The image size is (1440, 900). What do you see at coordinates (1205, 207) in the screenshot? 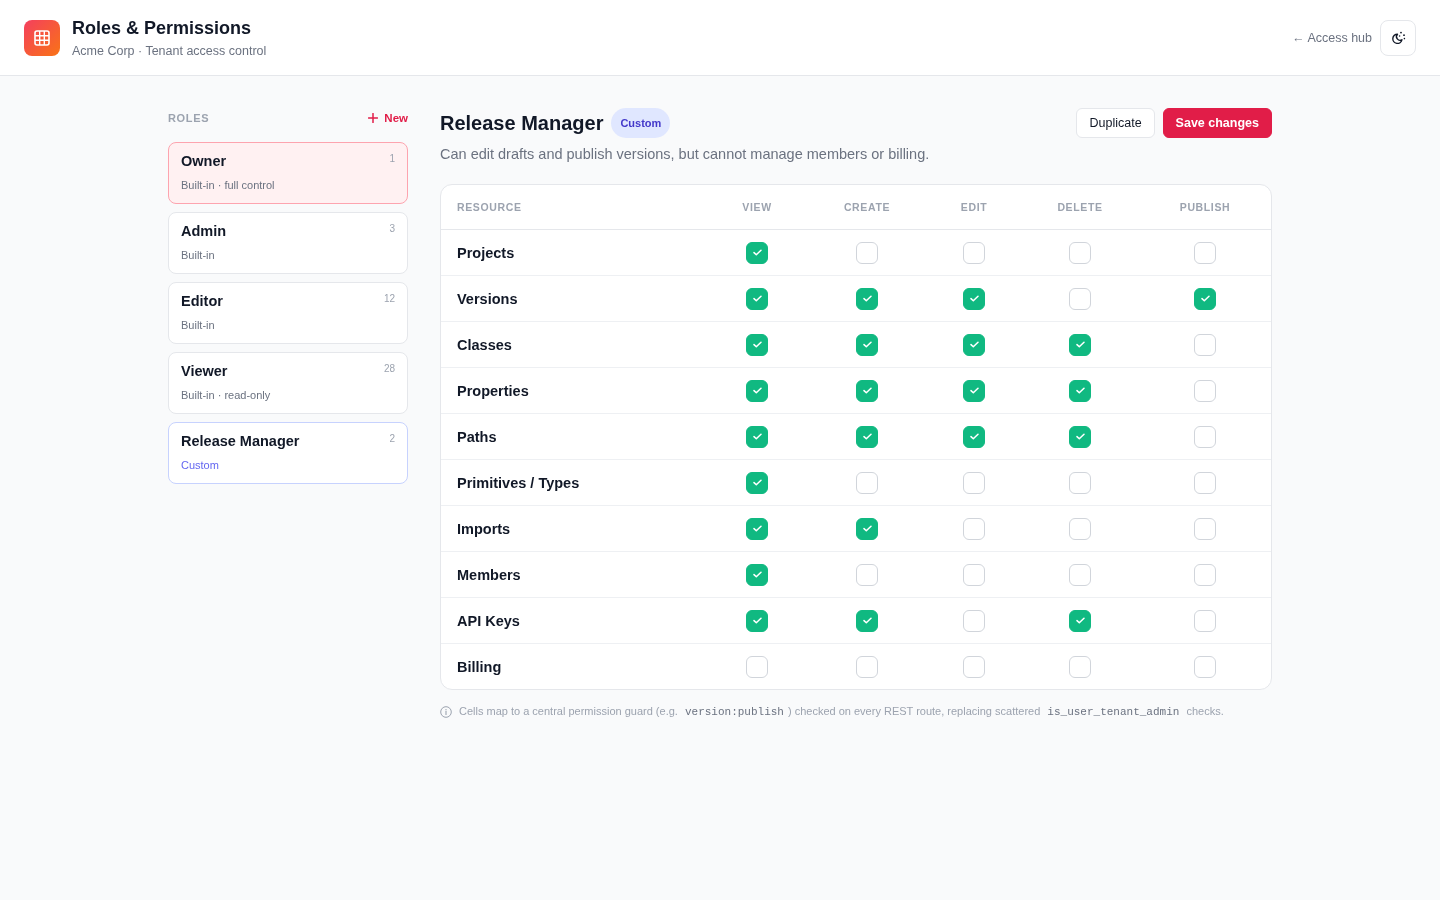
I see `column-header: PUBLISH` at bounding box center [1205, 207].